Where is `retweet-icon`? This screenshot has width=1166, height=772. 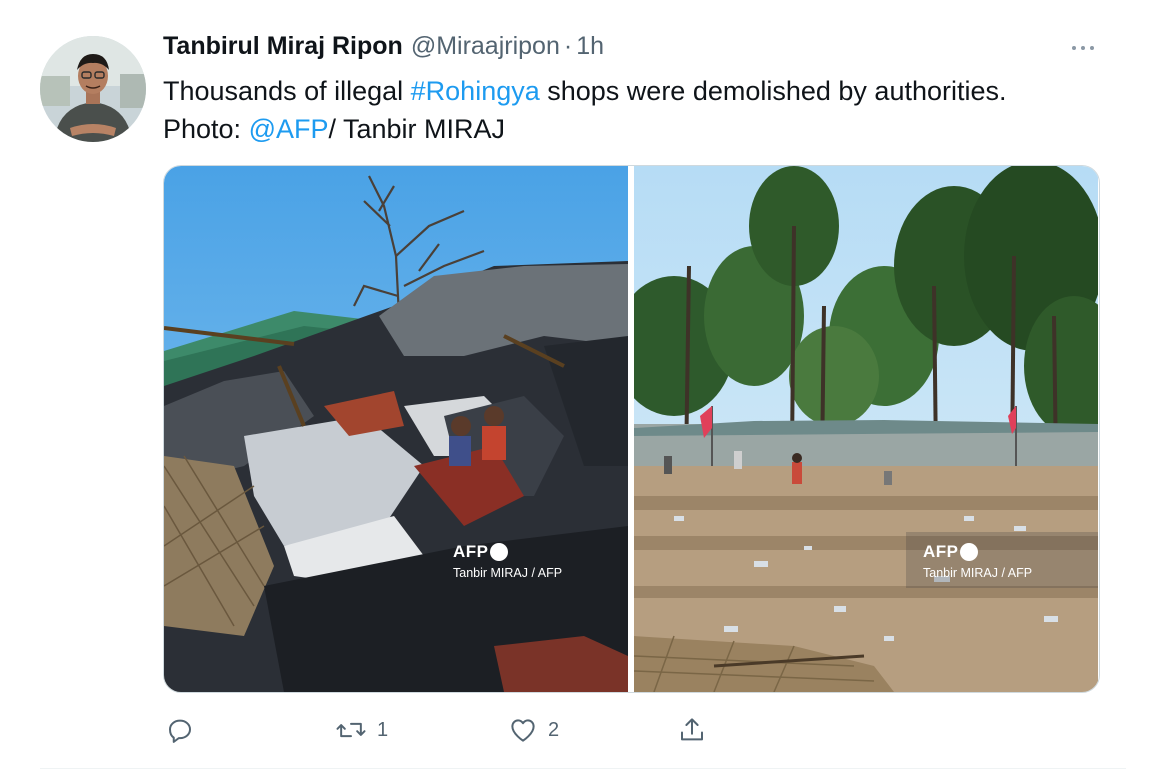 retweet-icon is located at coordinates (351, 730).